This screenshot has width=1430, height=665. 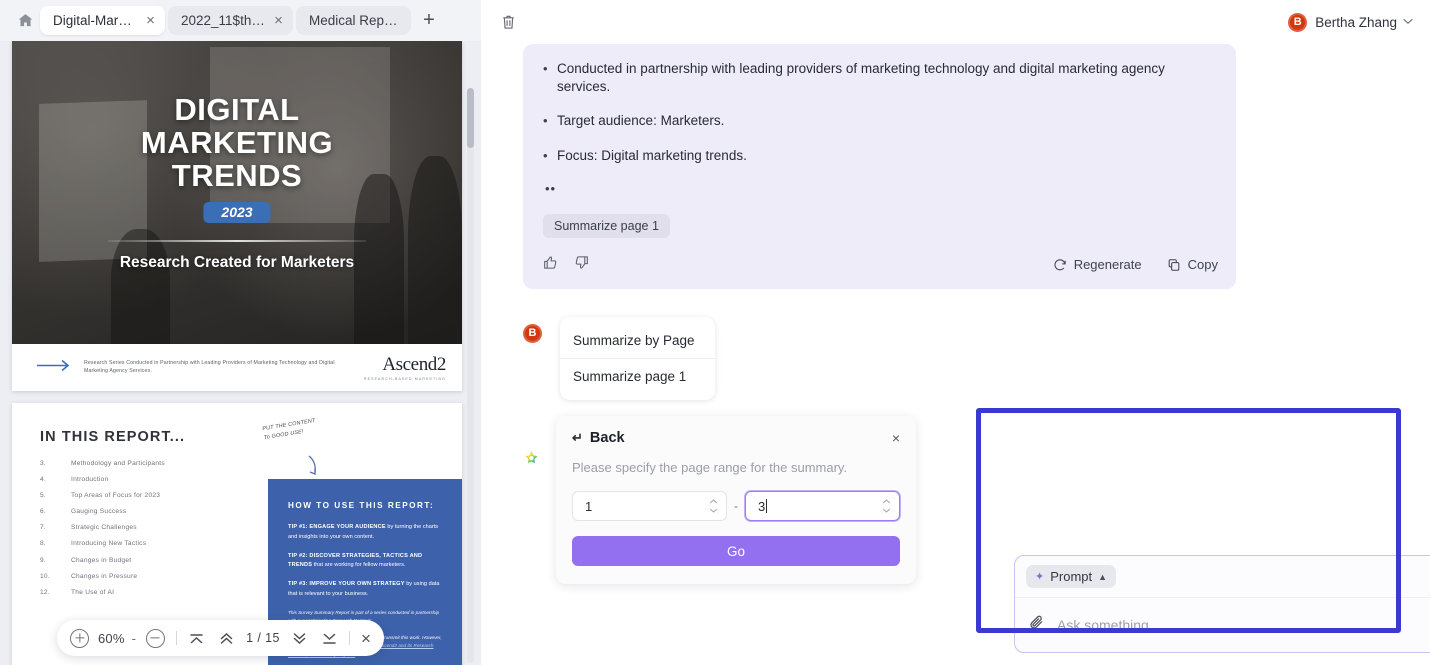 What do you see at coordinates (349, 638) in the screenshot?
I see `toolbar-divider` at bounding box center [349, 638].